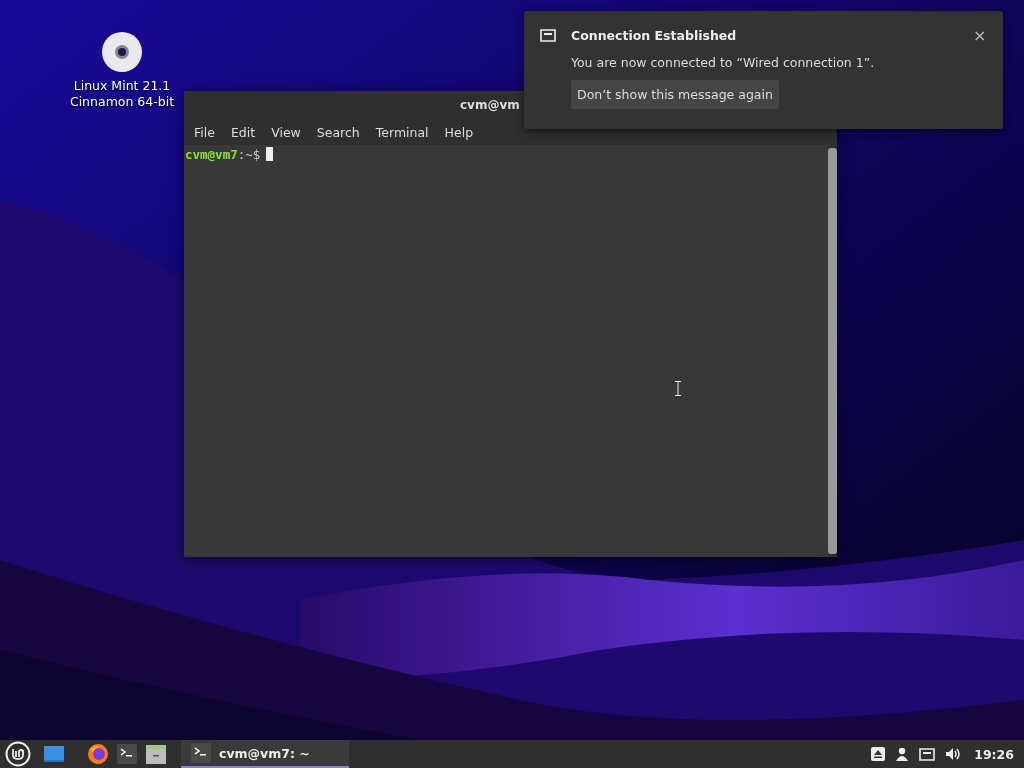 Image resolution: width=1024 pixels, height=768 pixels. I want to click on menu-item: Search, so click(338, 132).